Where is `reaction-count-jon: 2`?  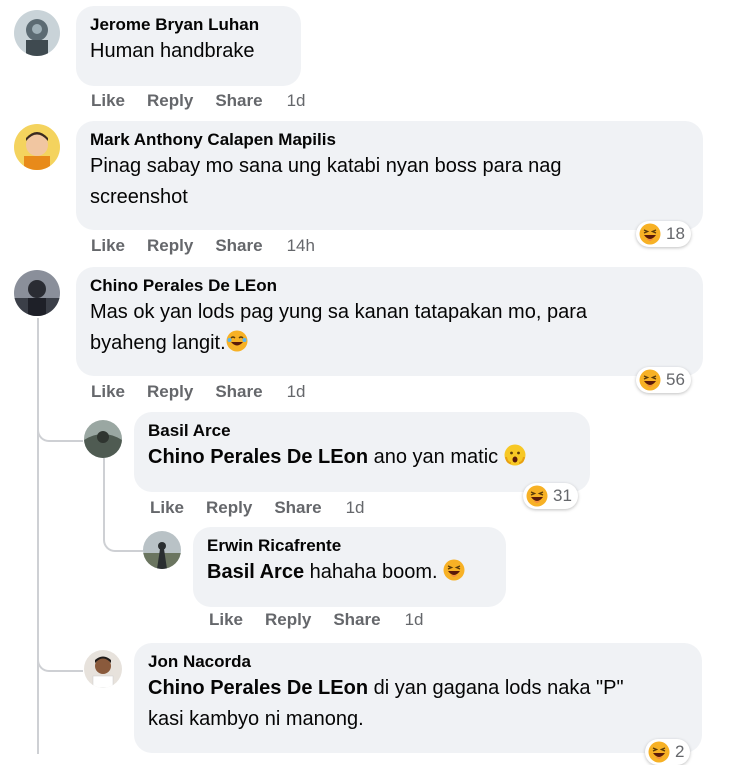 reaction-count-jon: 2 is located at coordinates (668, 752).